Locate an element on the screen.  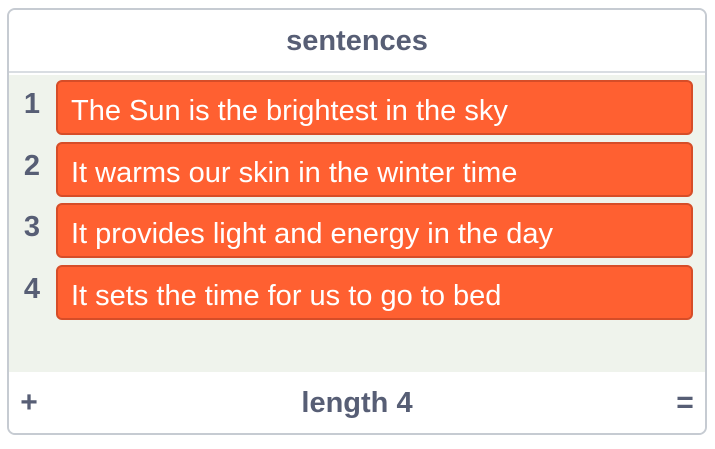
list-item: The Sun is the brightest in the sky is located at coordinates (374, 107).